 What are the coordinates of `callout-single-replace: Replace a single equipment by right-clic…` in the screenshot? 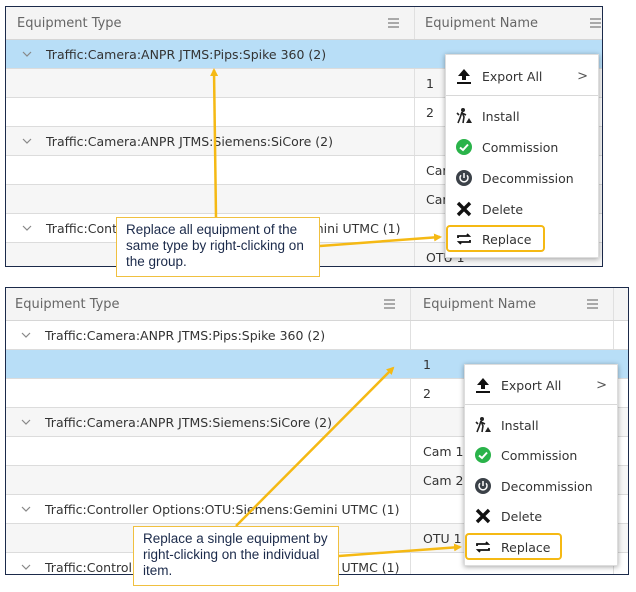 It's located at (236, 556).